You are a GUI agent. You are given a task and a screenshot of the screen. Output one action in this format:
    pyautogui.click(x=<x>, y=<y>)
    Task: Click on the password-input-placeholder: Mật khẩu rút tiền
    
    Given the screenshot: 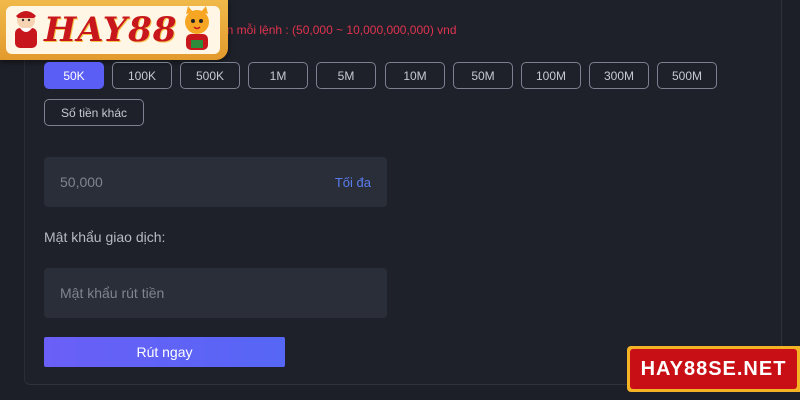 What is the action you would take?
    pyautogui.click(x=112, y=293)
    